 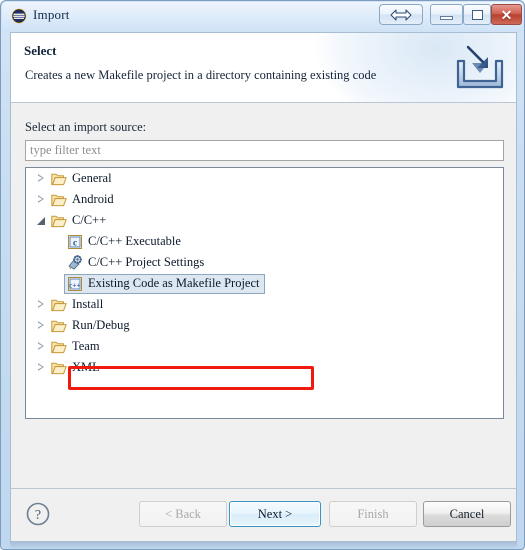 What do you see at coordinates (69, 367) in the screenshot?
I see `tree-item-content: XML` at bounding box center [69, 367].